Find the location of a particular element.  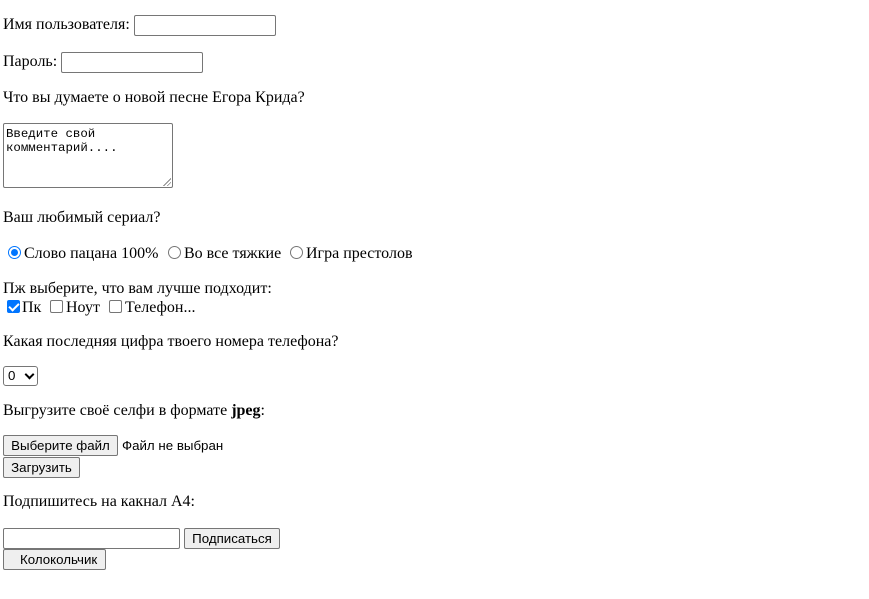

subscribe-input is located at coordinates (91, 538).